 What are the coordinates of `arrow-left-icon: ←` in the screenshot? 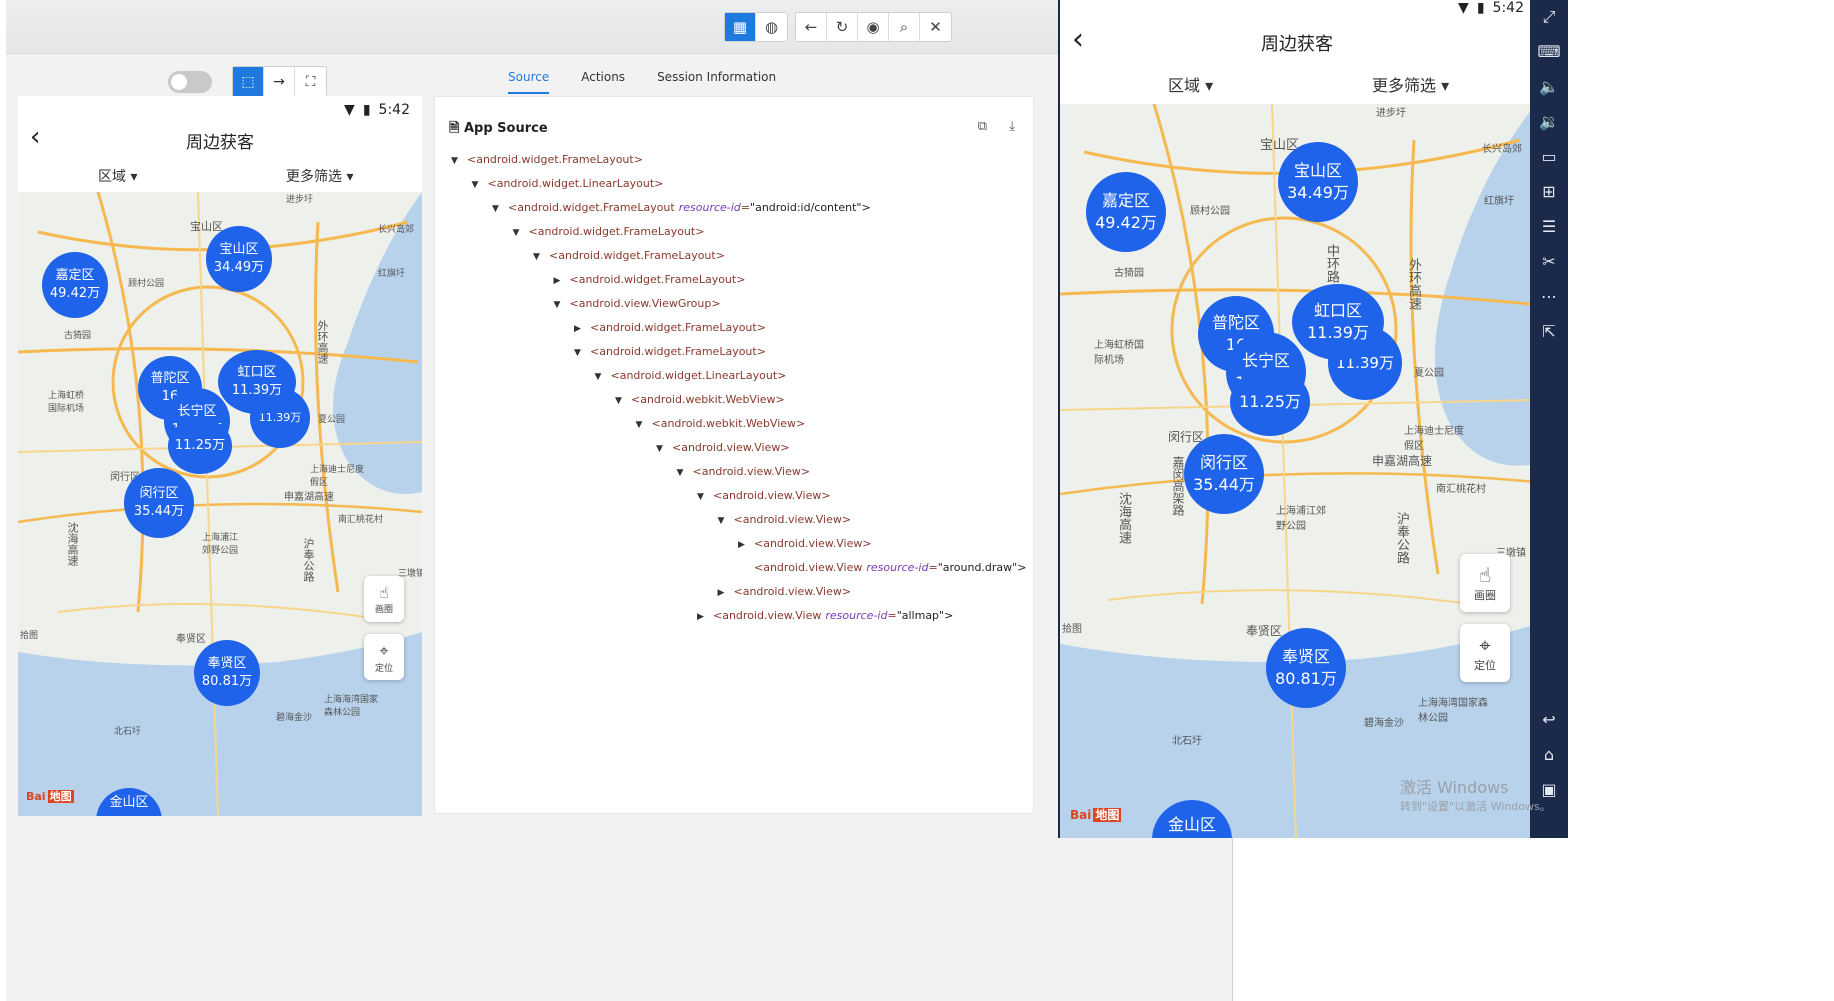 It's located at (811, 27).